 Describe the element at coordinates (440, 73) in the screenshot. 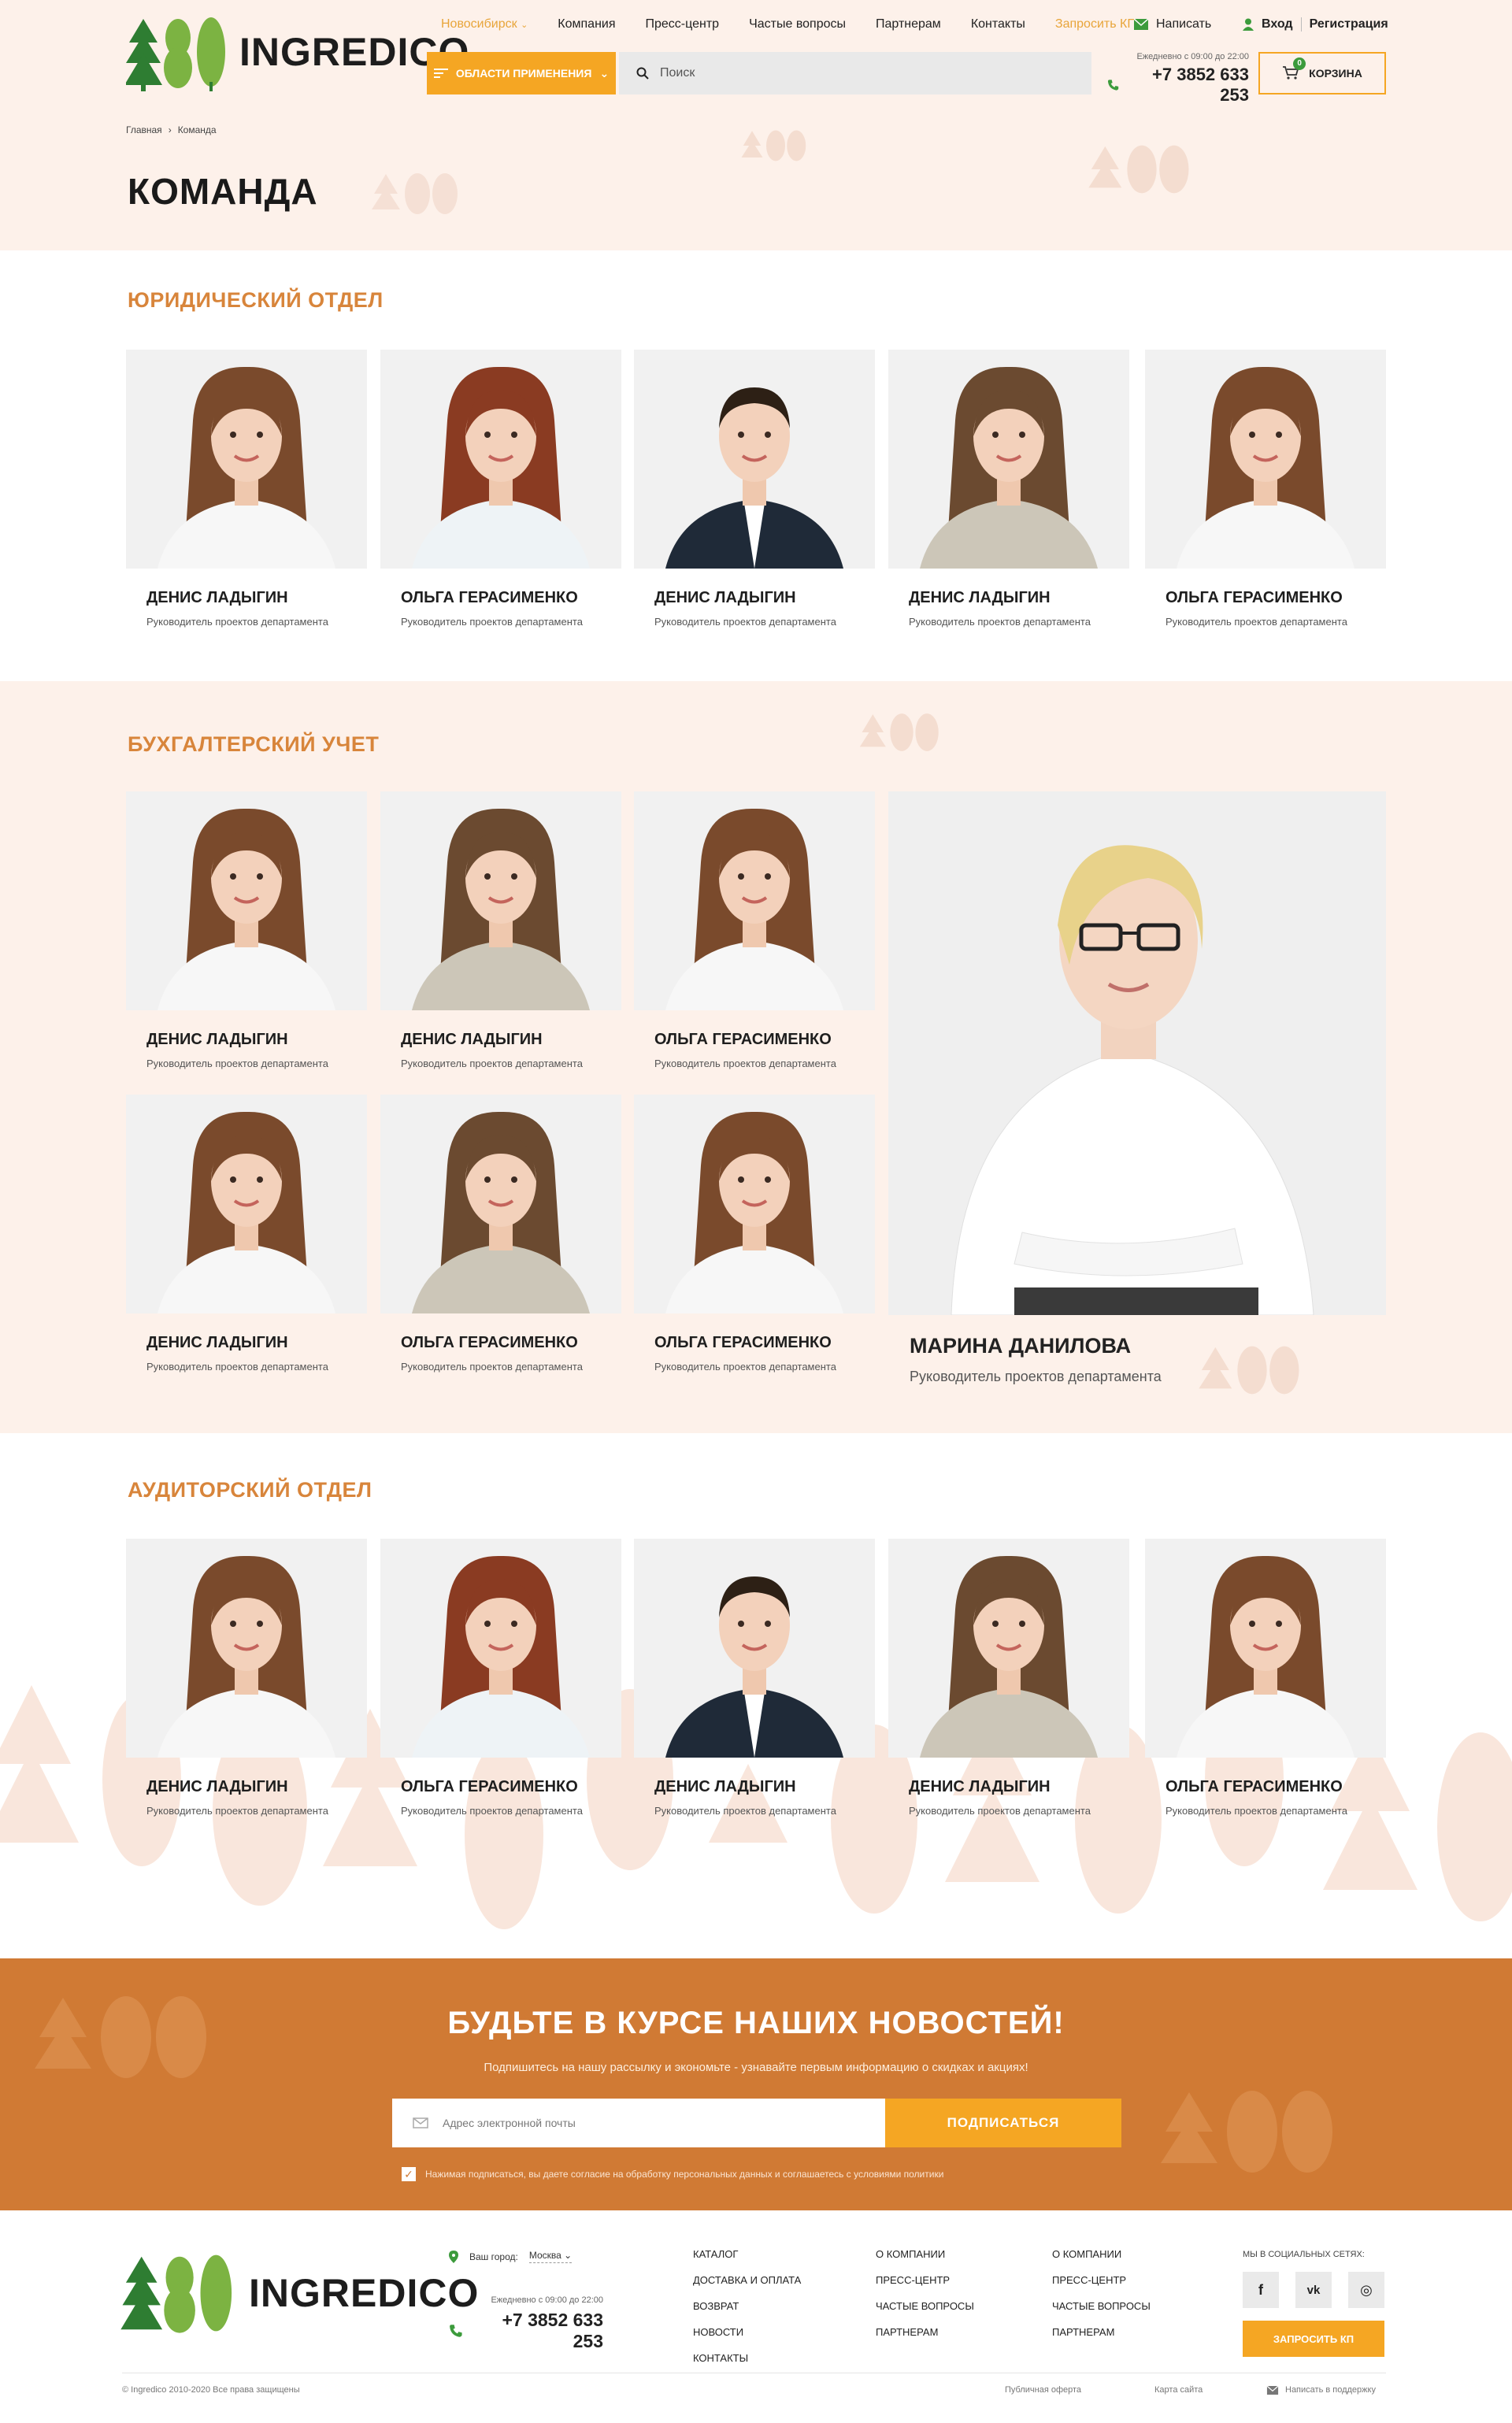

I see `menu-icon` at that location.